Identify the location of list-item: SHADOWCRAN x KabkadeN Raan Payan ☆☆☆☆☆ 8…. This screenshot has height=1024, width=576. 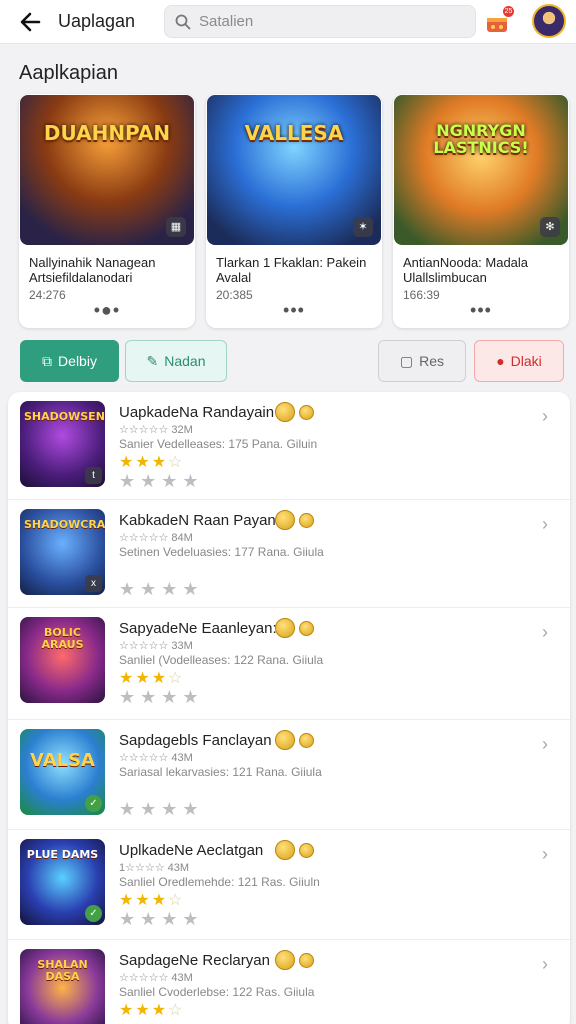
(289, 554).